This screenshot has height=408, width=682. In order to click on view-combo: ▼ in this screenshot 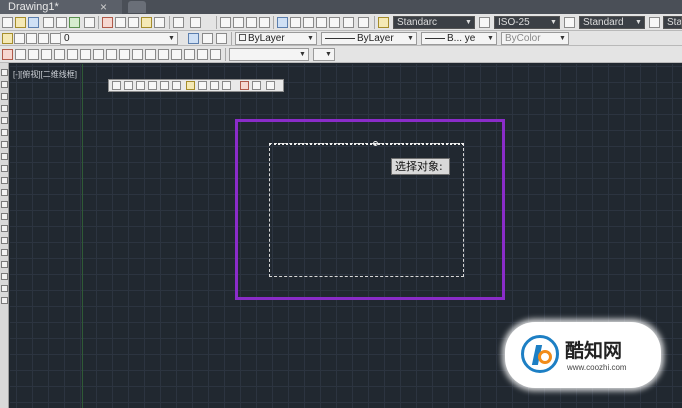, I will do `click(324, 54)`.